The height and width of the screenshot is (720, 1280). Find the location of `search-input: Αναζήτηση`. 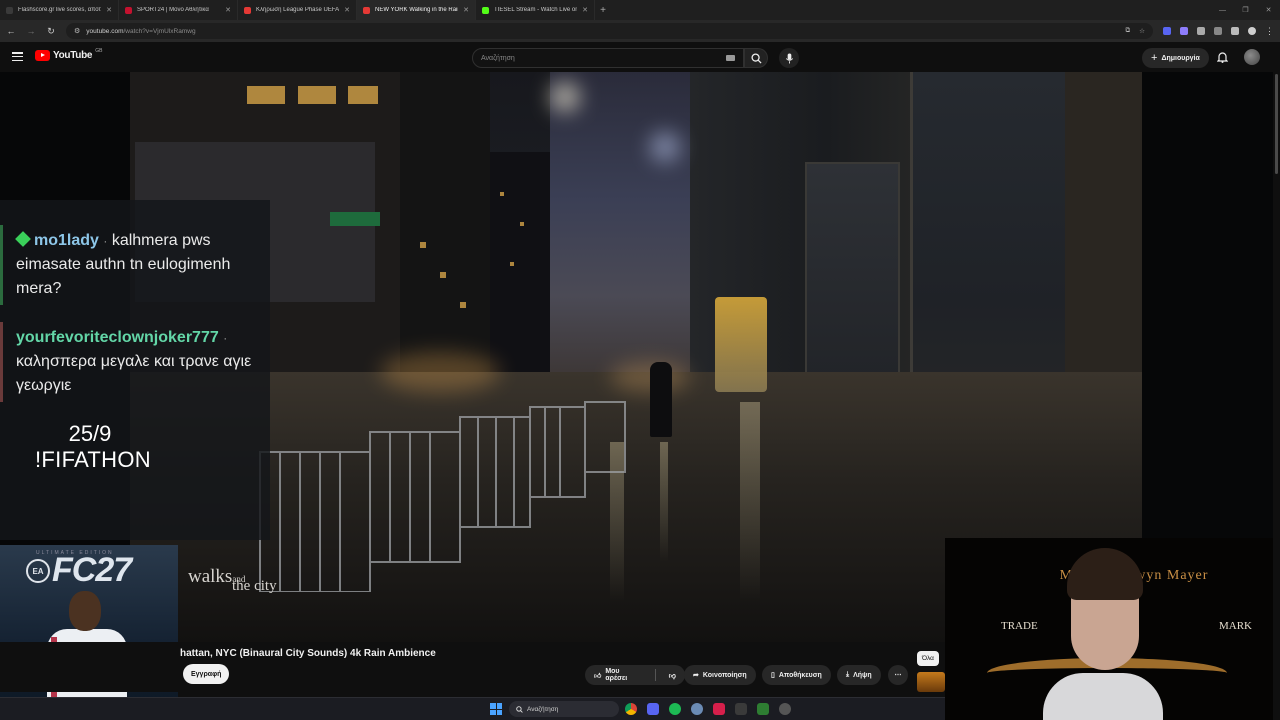

search-input: Αναζήτηση is located at coordinates (608, 58).